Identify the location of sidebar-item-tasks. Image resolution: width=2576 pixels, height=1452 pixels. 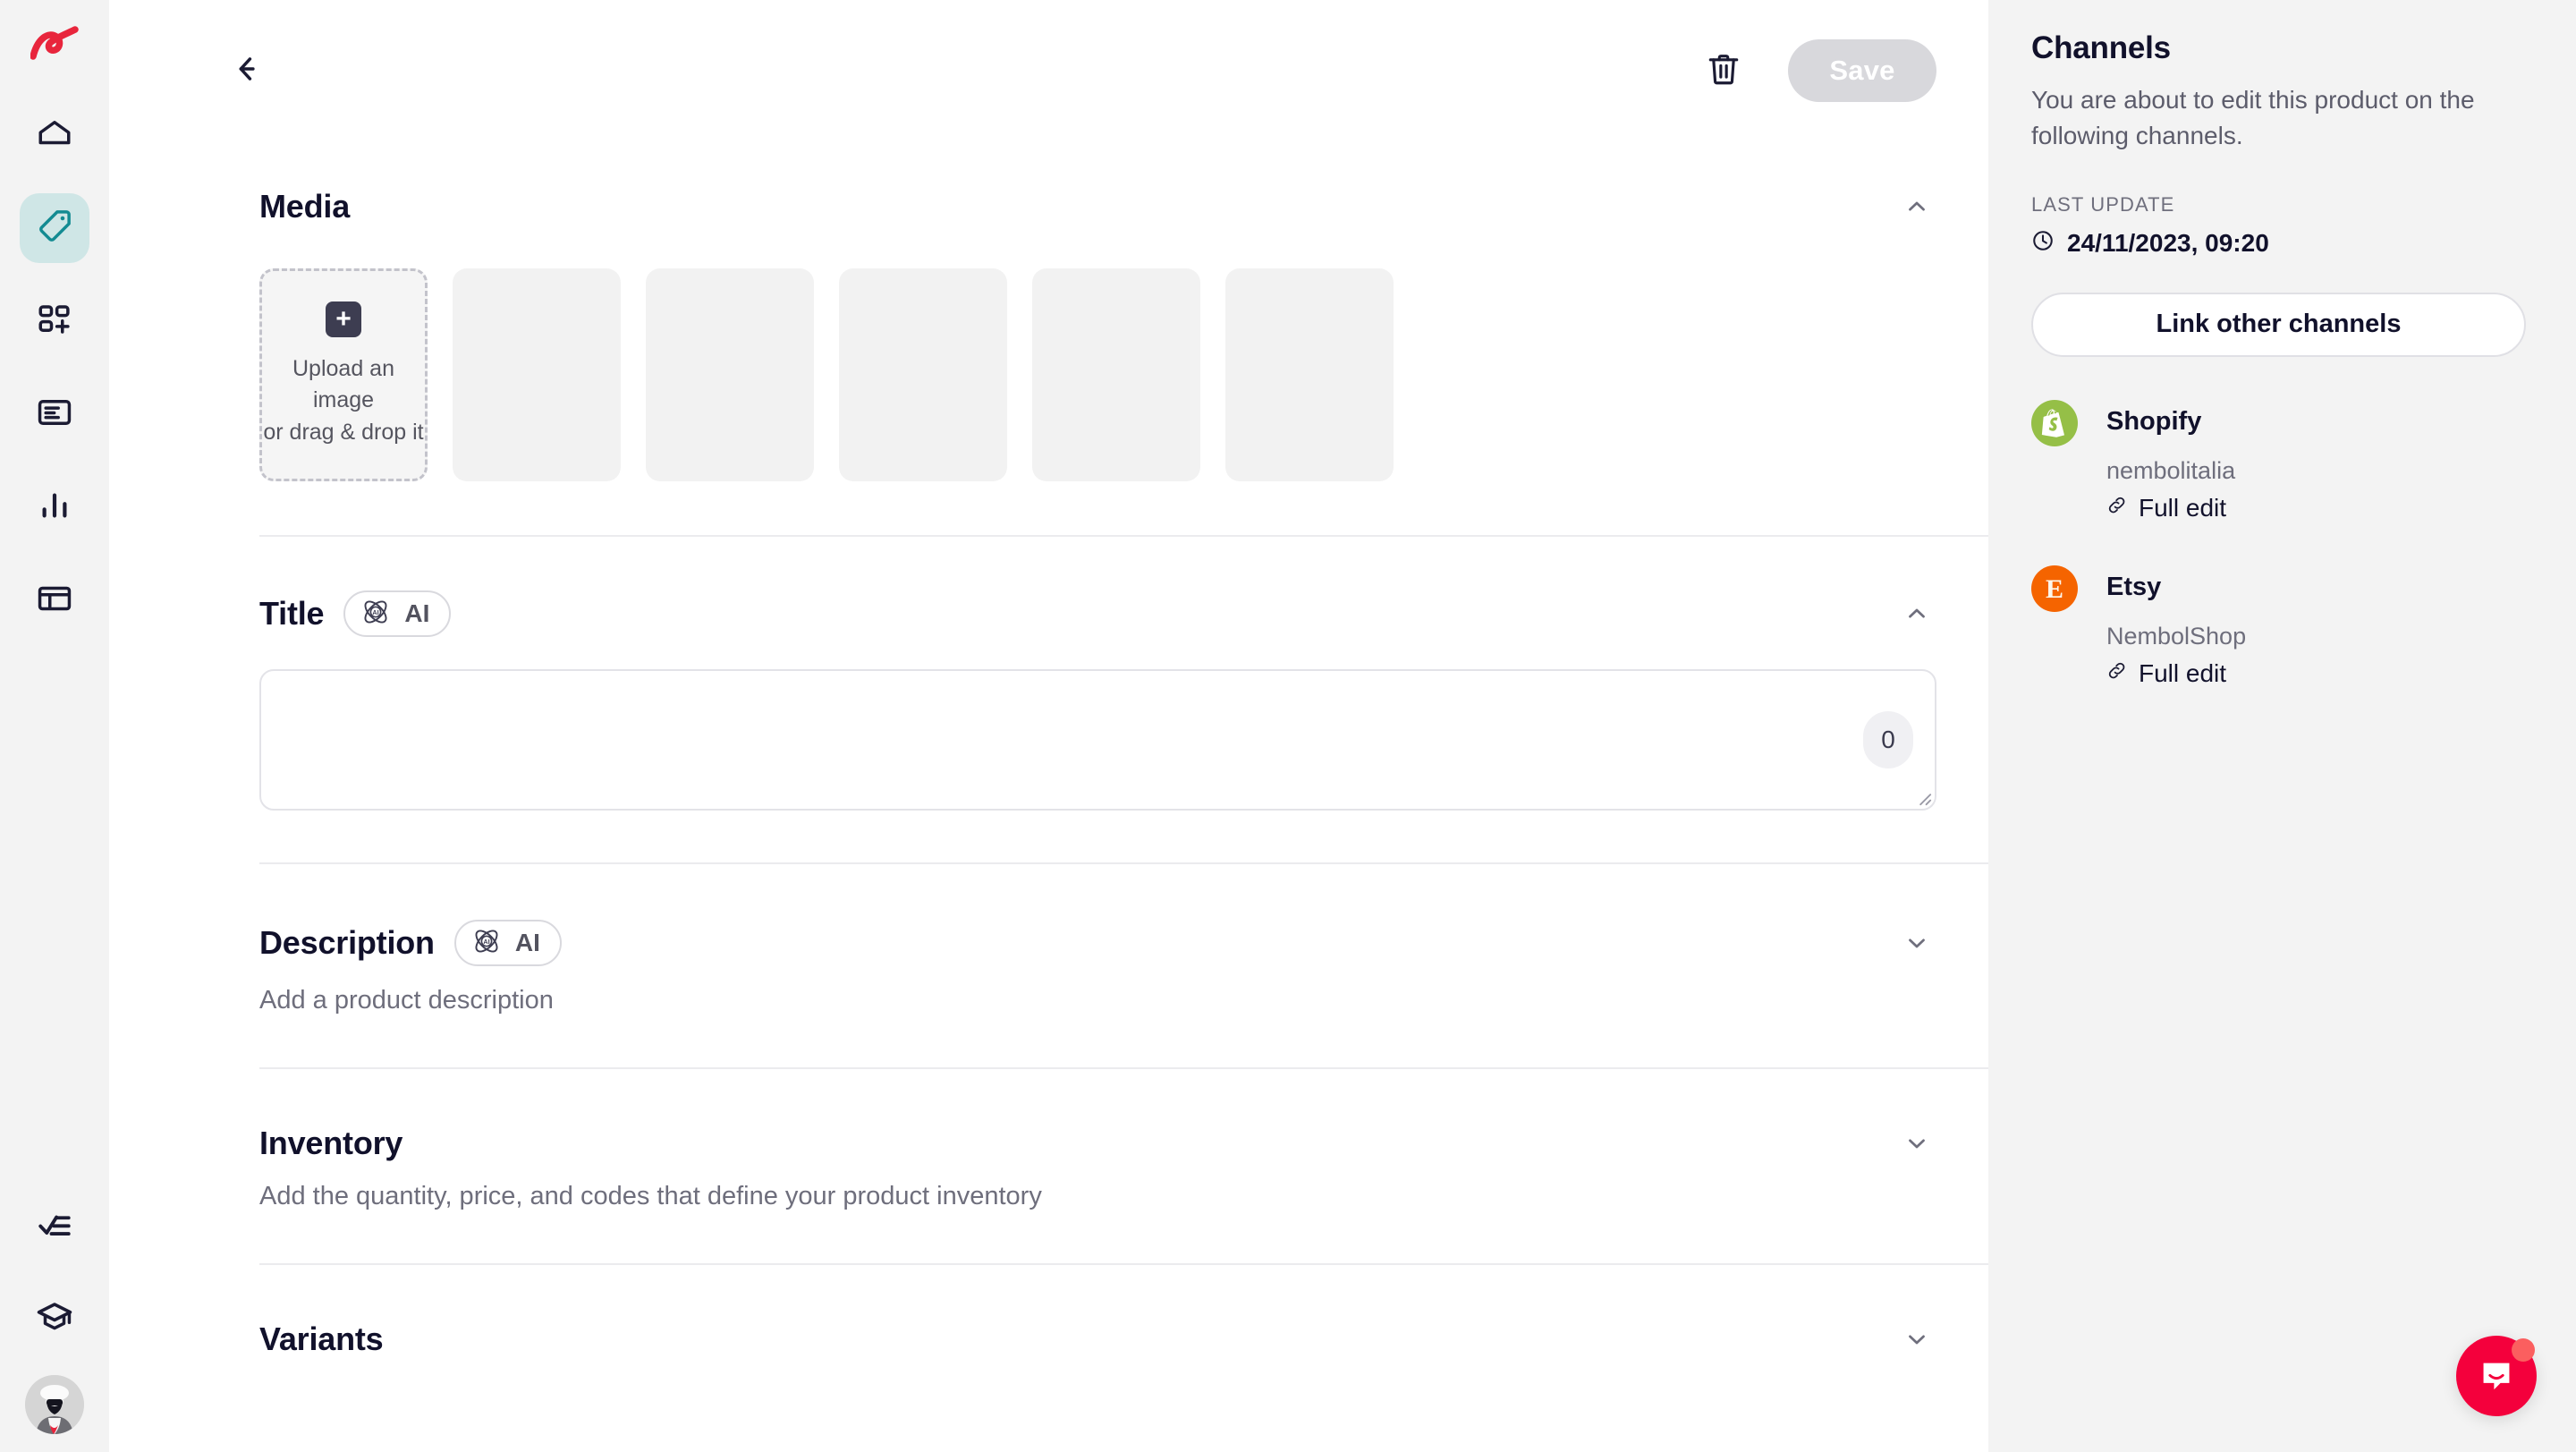
(54, 1227).